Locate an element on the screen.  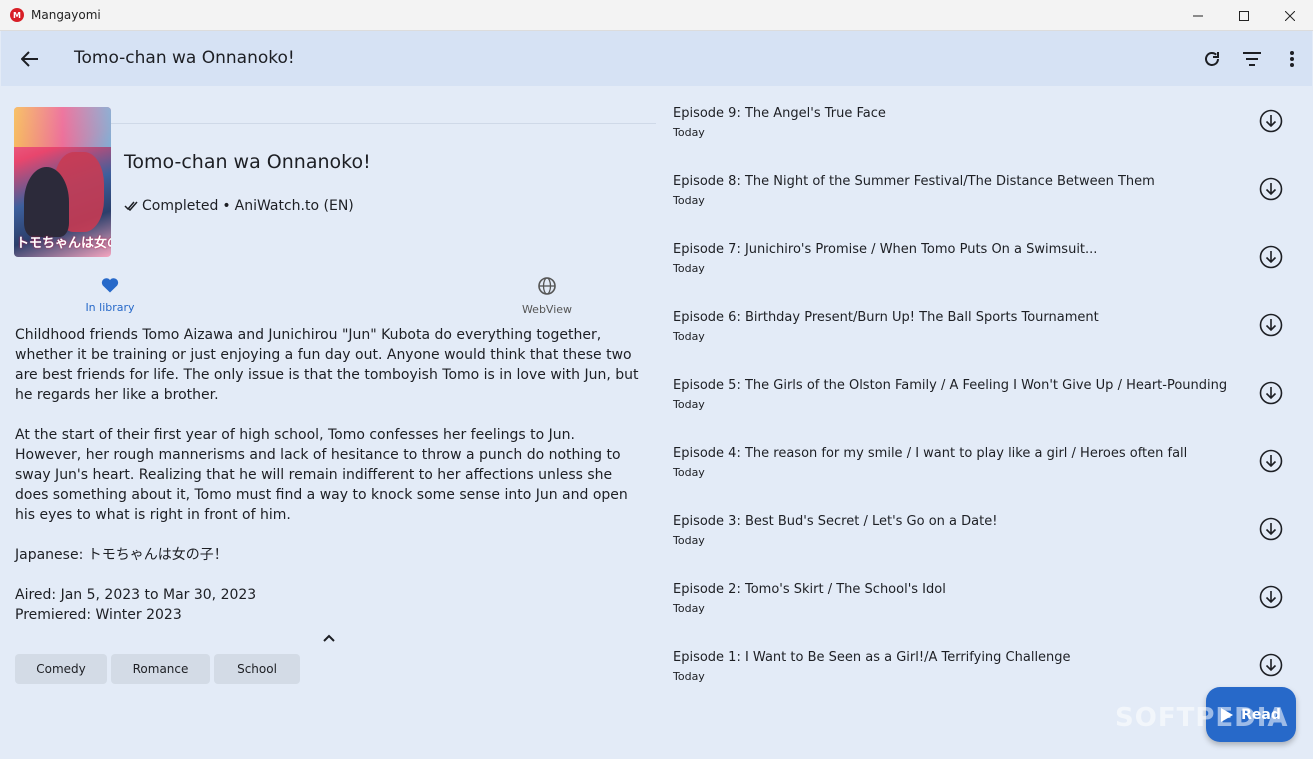
more-vert-icon is located at coordinates (1292, 59).